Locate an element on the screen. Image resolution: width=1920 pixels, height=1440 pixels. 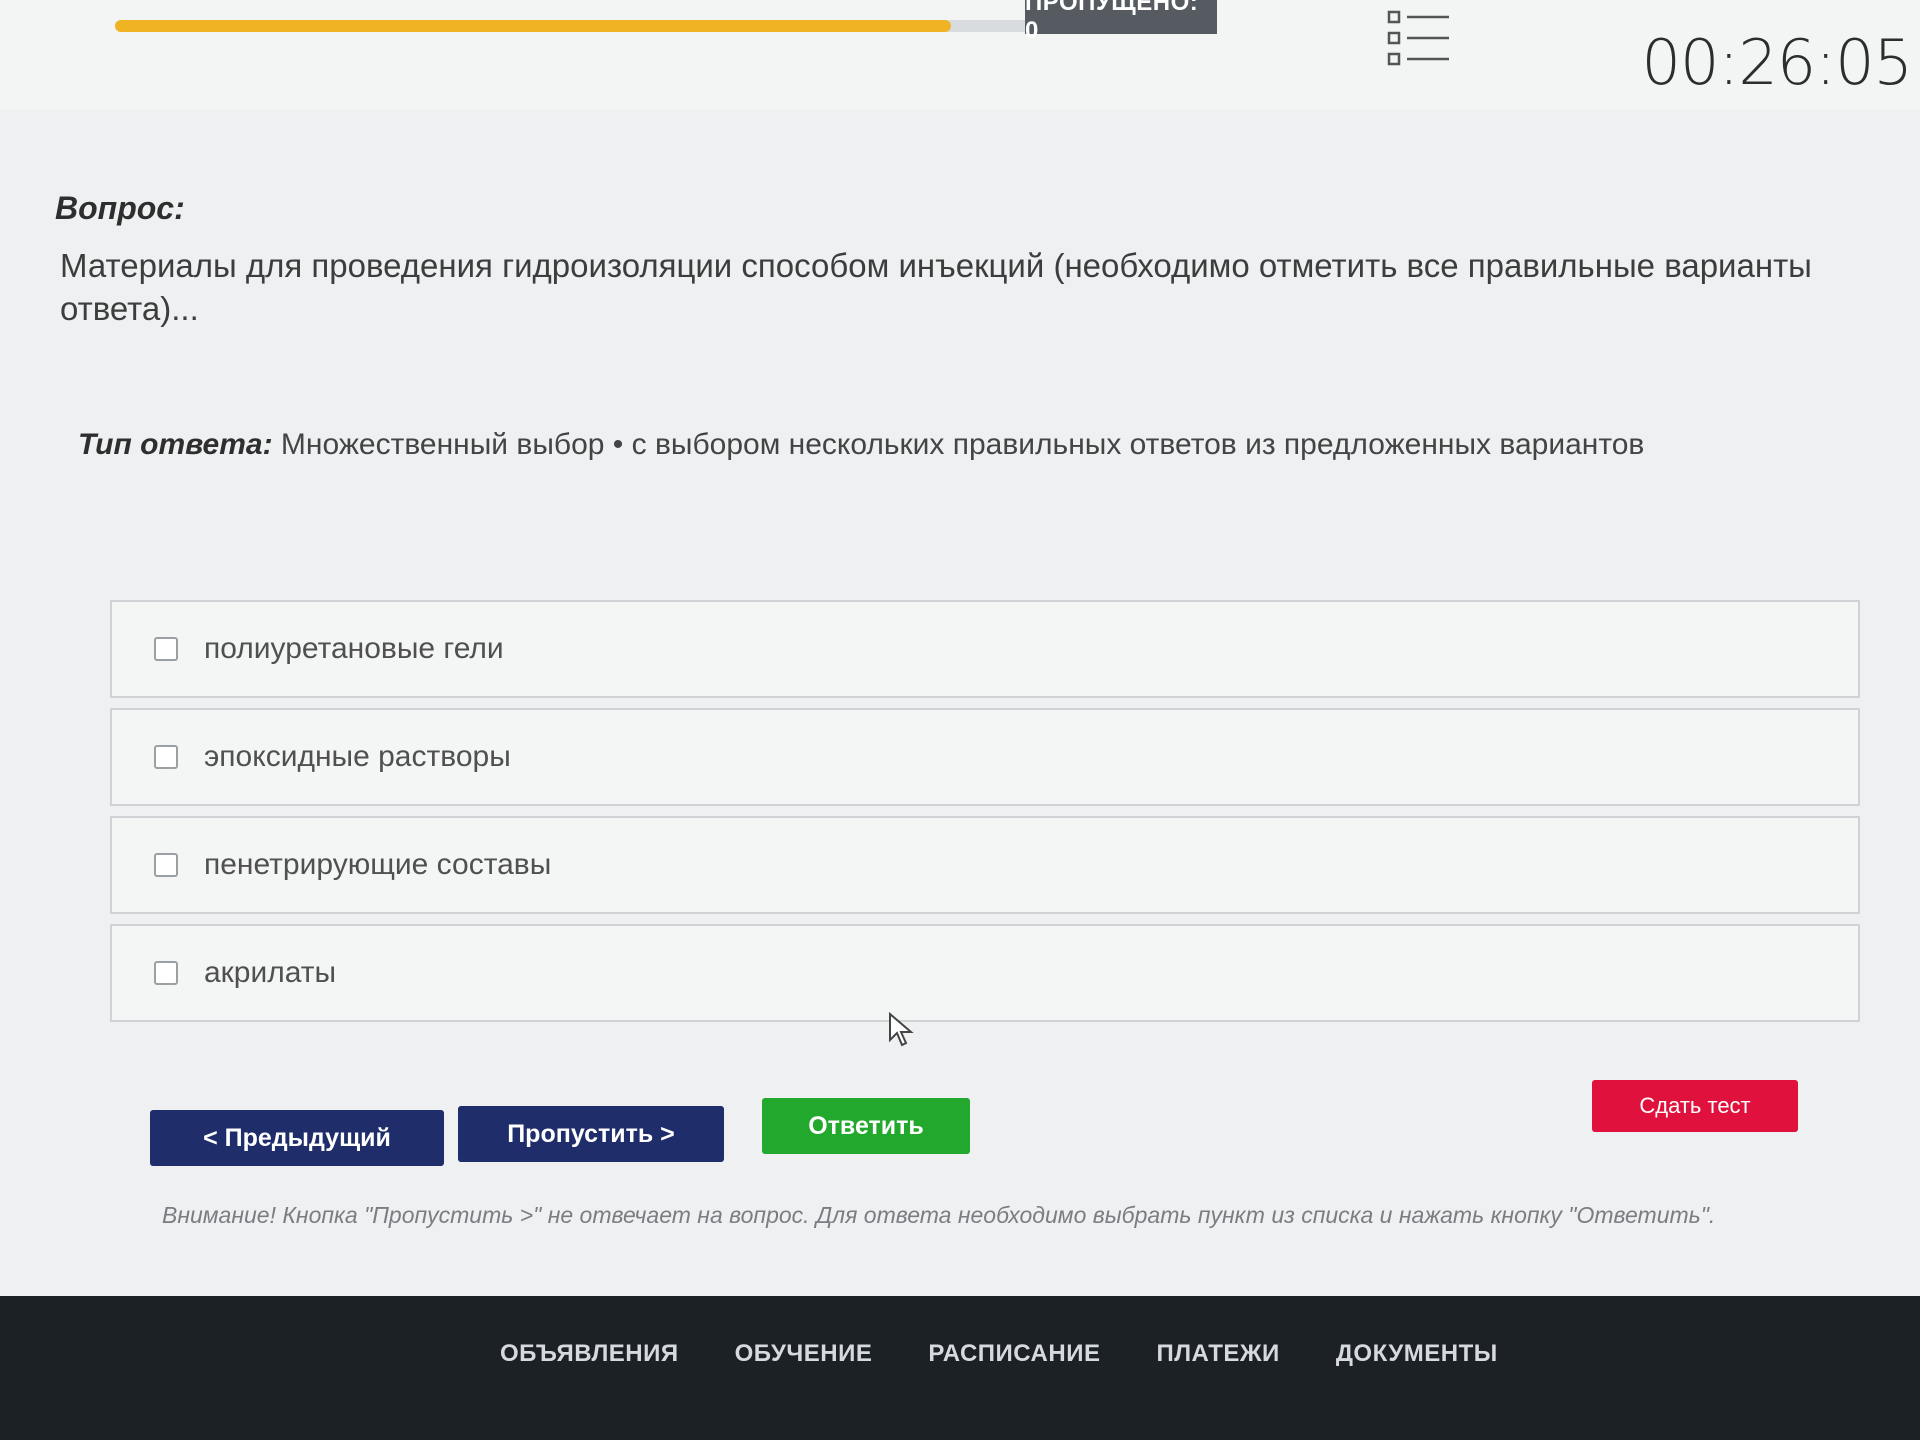
progress-bar-fill is located at coordinates (533, 26).